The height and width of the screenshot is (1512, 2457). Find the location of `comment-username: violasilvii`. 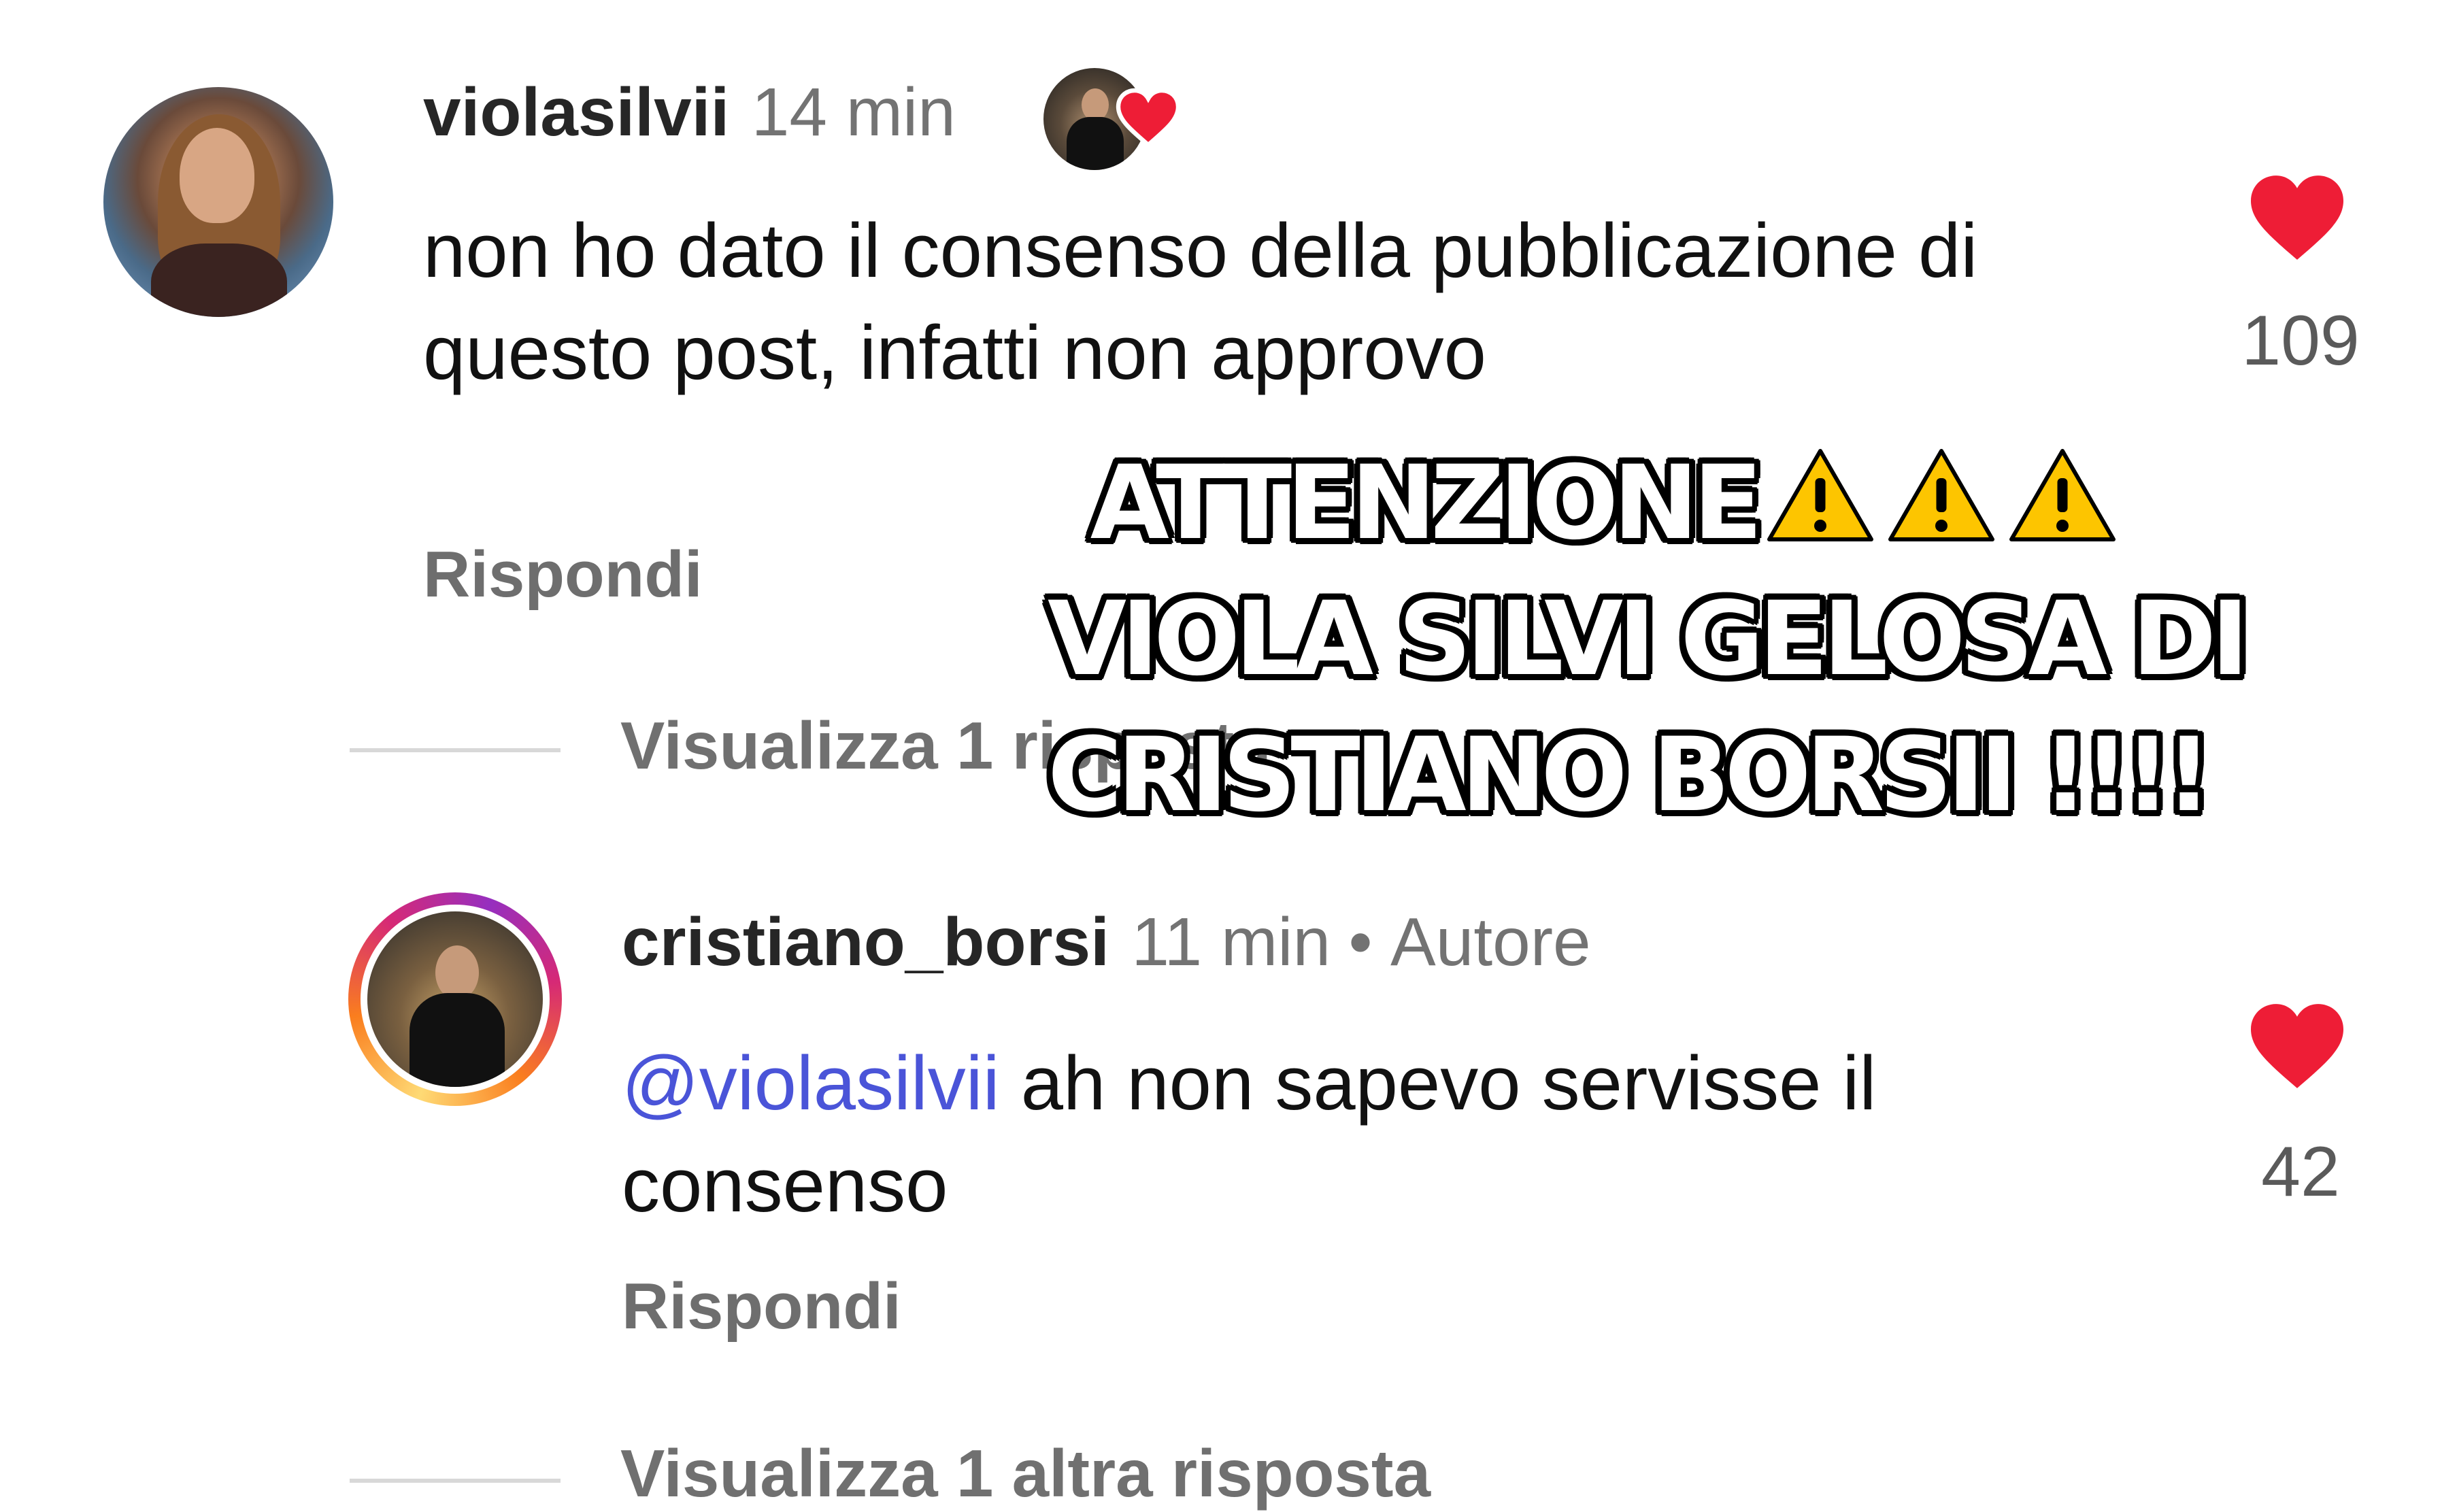

comment-username: violasilvii is located at coordinates (576, 112).